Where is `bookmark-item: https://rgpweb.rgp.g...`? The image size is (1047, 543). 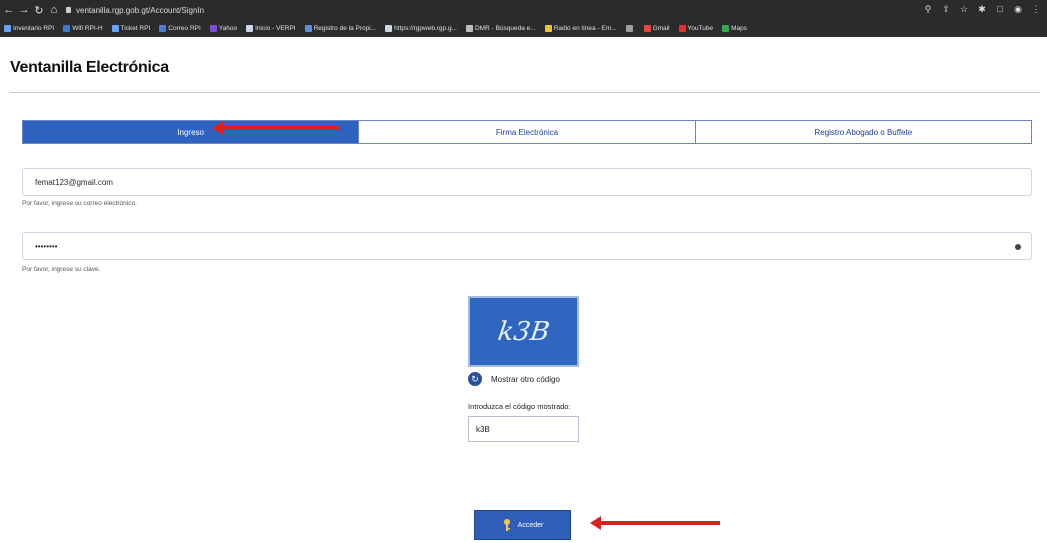 bookmark-item: https://rgpweb.rgp.g... is located at coordinates (421, 28).